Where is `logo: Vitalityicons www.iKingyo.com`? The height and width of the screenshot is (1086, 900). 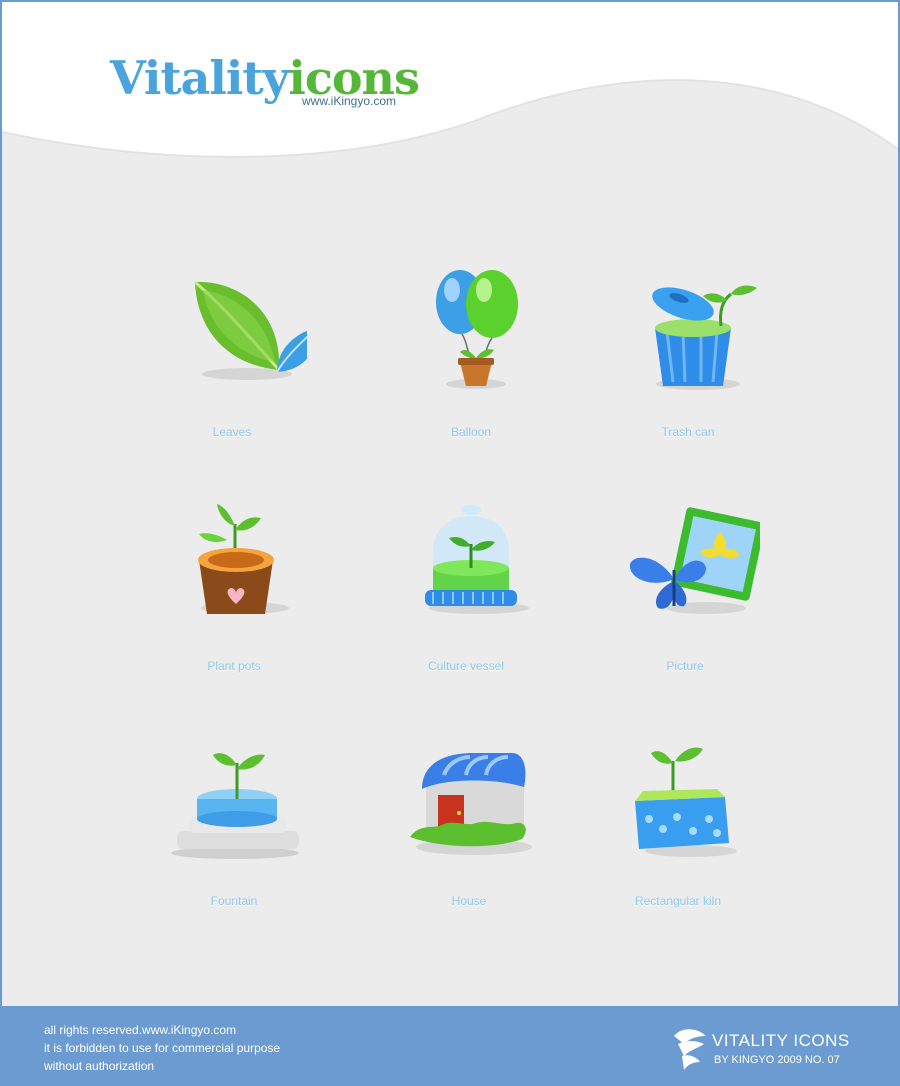 logo: Vitalityicons www.iKingyo.com is located at coordinates (265, 79).